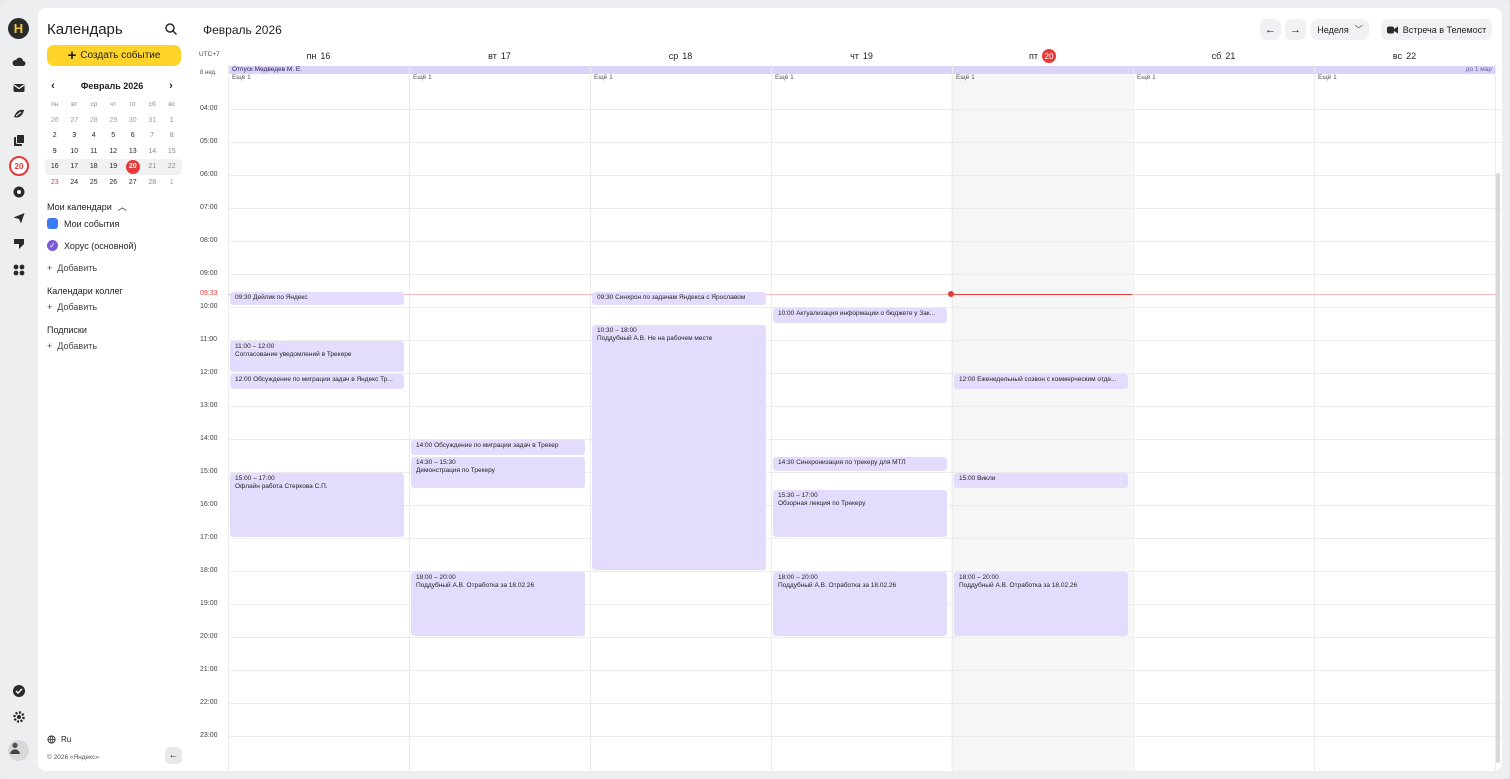  Describe the element at coordinates (680, 56) in the screenshot. I see `day-header-wed: ср 18` at that location.